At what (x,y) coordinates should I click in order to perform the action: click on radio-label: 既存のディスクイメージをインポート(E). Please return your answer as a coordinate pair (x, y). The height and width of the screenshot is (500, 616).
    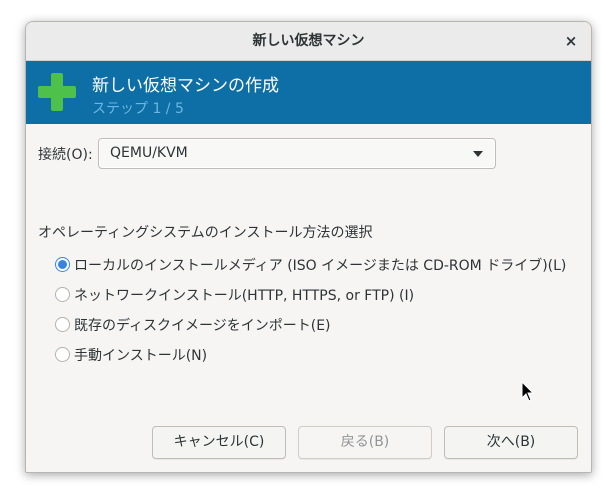
    Looking at the image, I should click on (202, 326).